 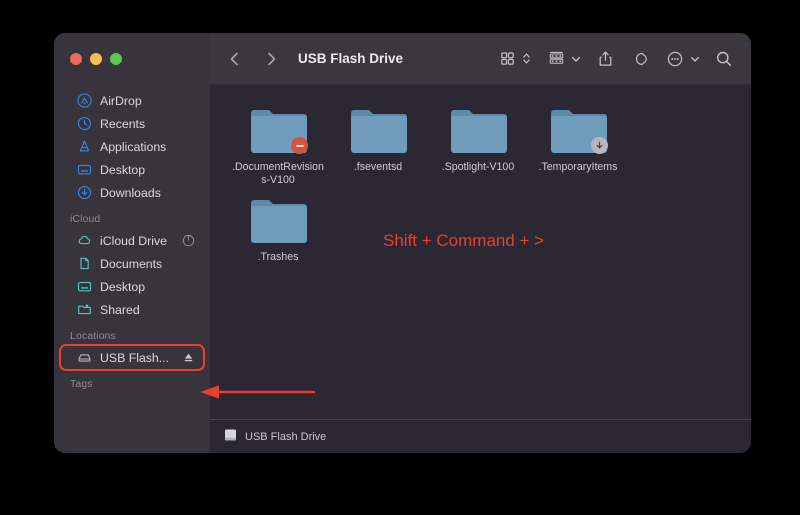 I want to click on view-mode-control, so click(x=514, y=59).